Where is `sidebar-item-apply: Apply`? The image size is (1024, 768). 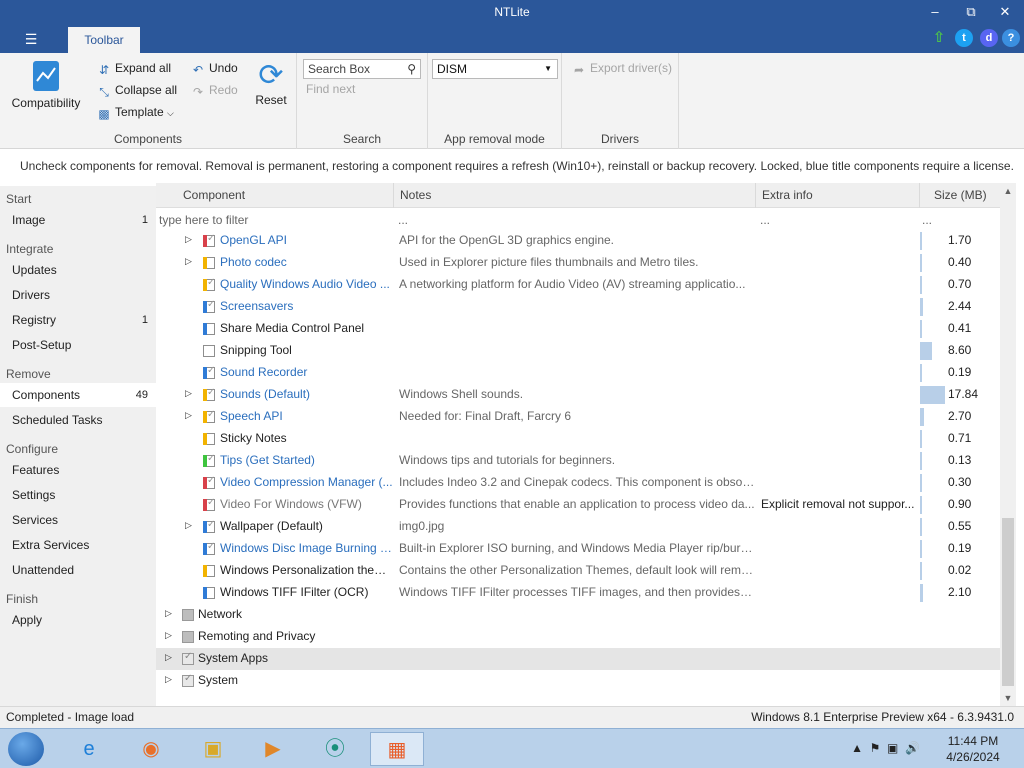 sidebar-item-apply: Apply is located at coordinates (78, 620).